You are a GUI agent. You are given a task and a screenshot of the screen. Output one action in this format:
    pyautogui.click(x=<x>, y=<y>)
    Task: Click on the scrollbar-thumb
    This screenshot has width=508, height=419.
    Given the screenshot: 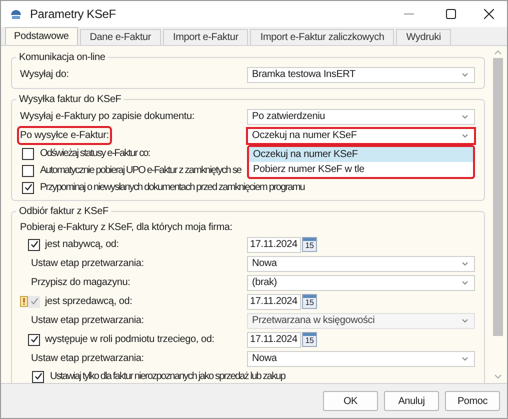 What is the action you would take?
    pyautogui.click(x=498, y=197)
    